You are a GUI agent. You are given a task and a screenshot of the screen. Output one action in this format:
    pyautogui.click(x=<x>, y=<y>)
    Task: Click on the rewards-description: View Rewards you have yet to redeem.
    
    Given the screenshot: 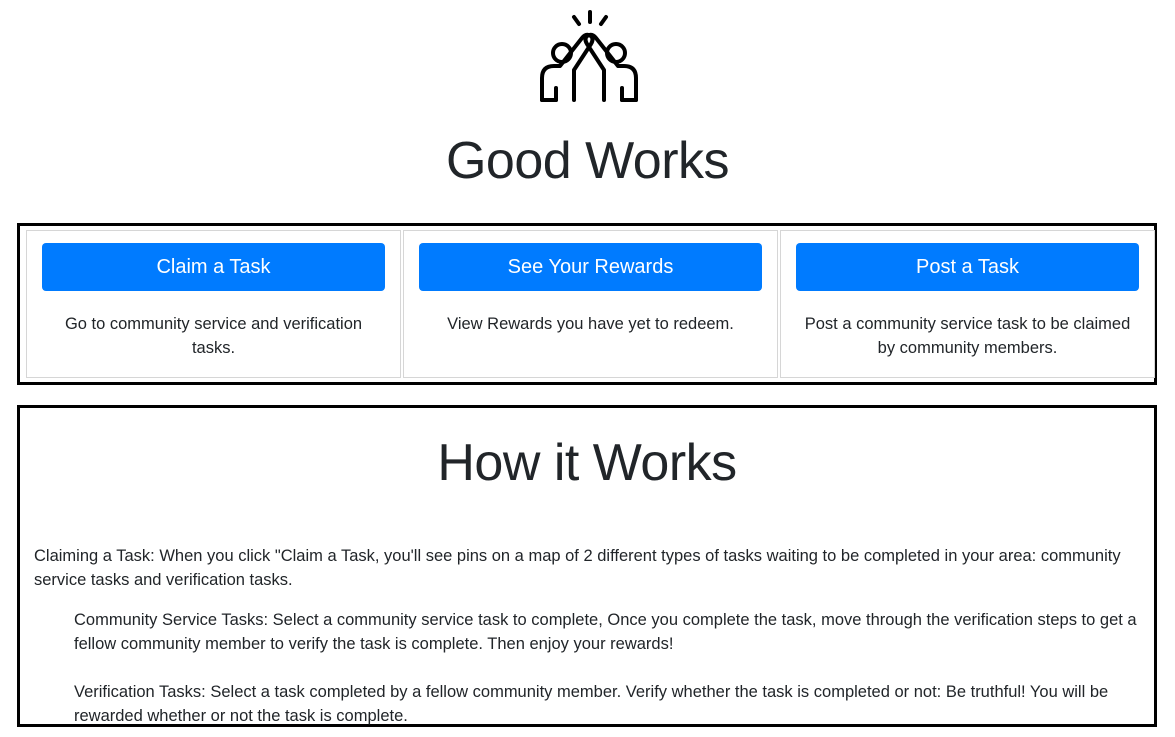 What is the action you would take?
    pyautogui.click(x=590, y=324)
    